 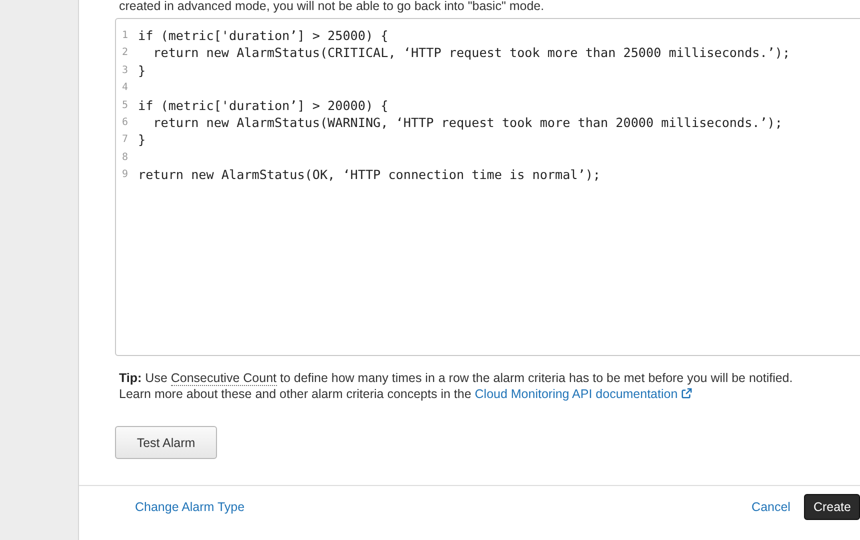 What do you see at coordinates (369, 175) in the screenshot?
I see `code-line: return new AlarmStatus(OK, ‘HTTP connection time is normal’);` at bounding box center [369, 175].